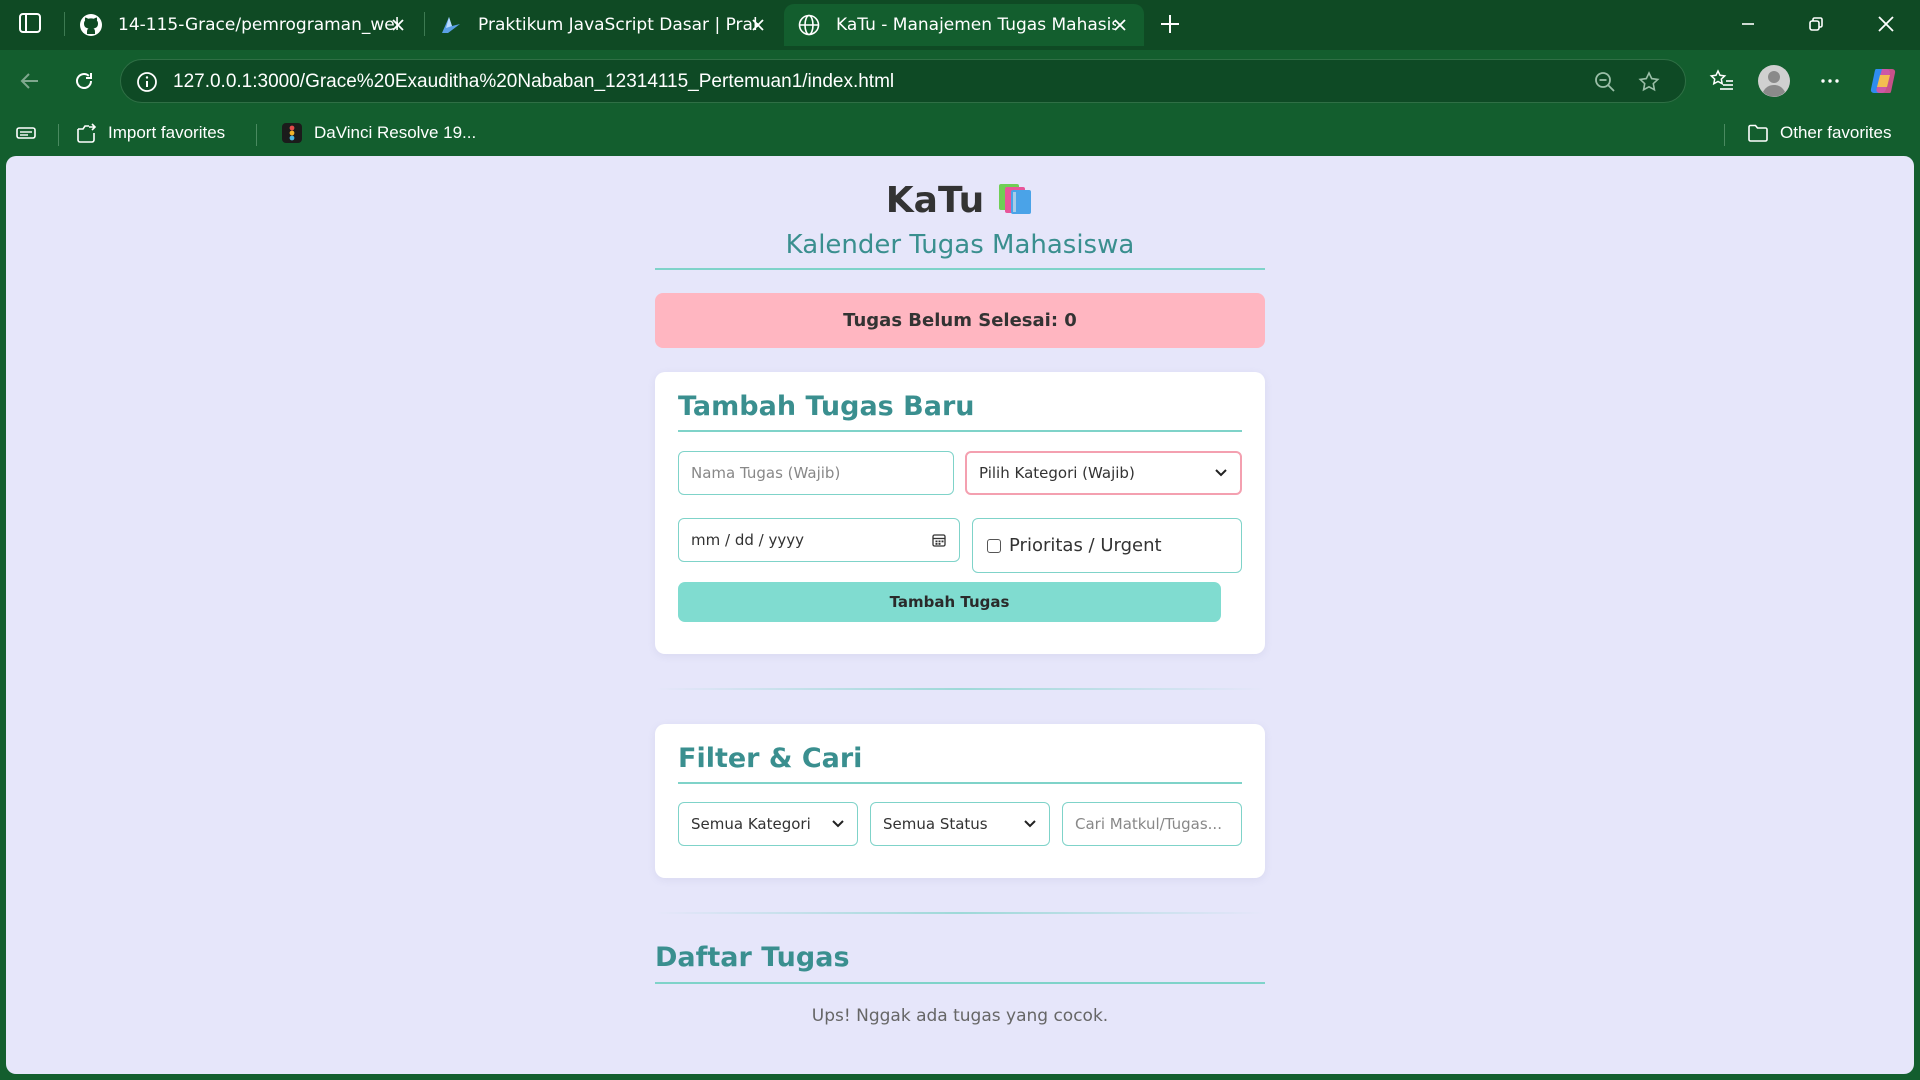 The width and height of the screenshot is (1920, 1080). Describe the element at coordinates (1830, 81) in the screenshot. I see `more-options-icon` at that location.